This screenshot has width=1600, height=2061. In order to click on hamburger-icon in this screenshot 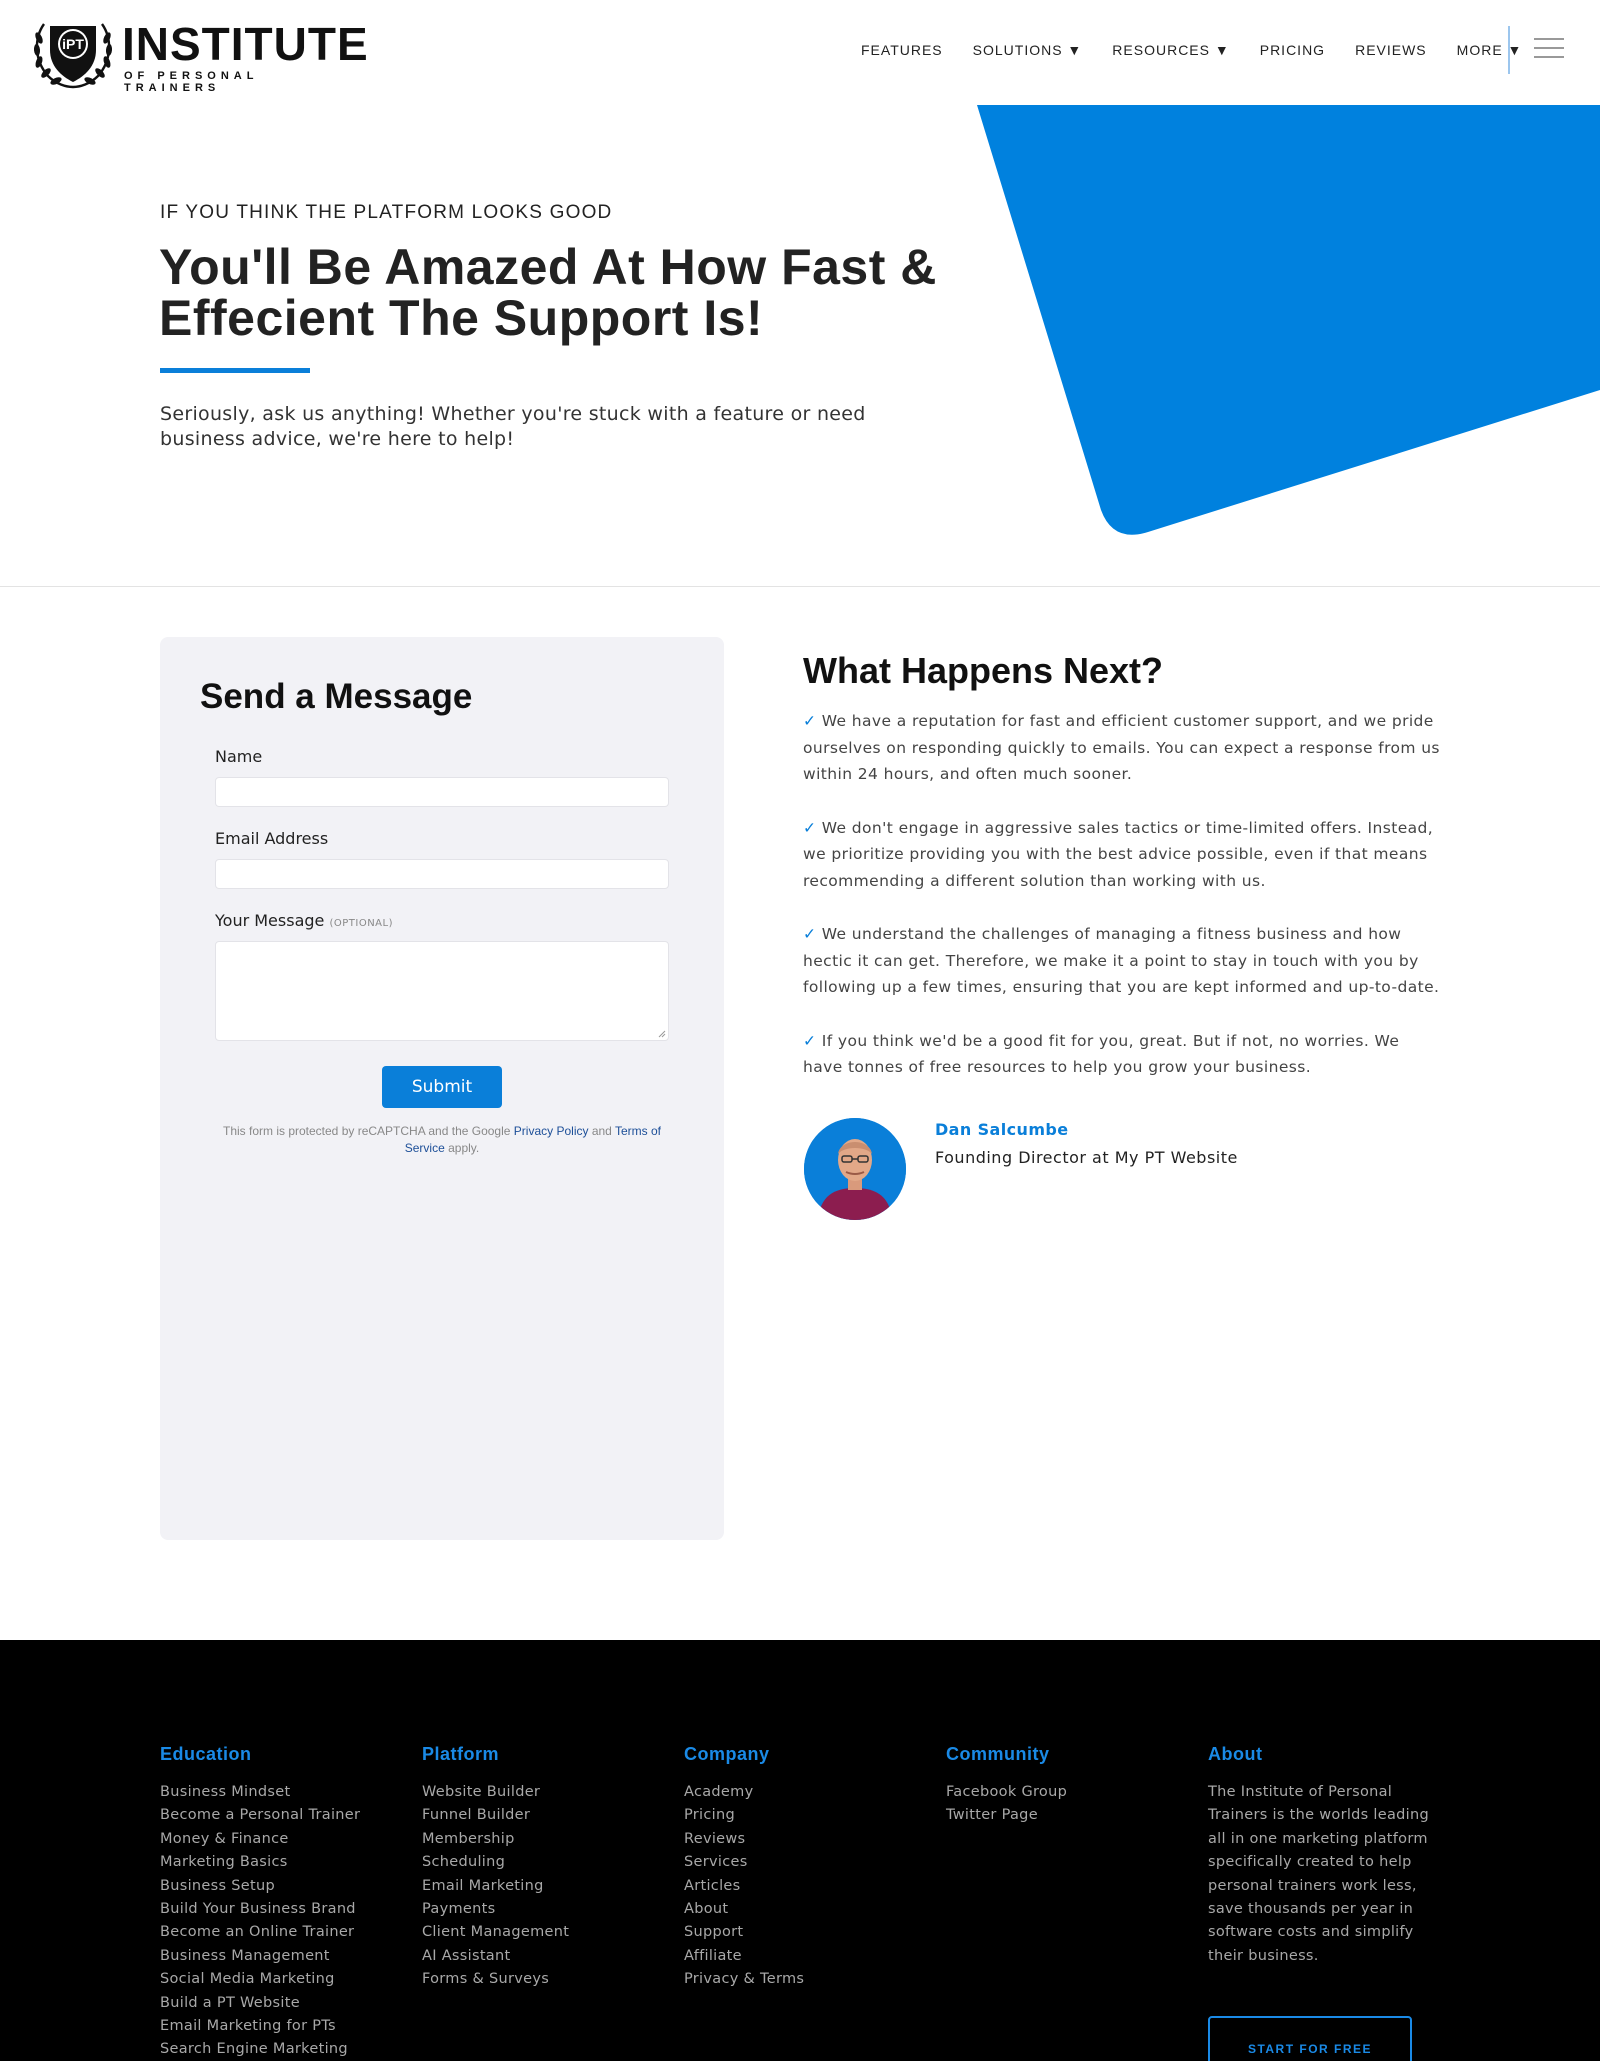, I will do `click(1549, 49)`.